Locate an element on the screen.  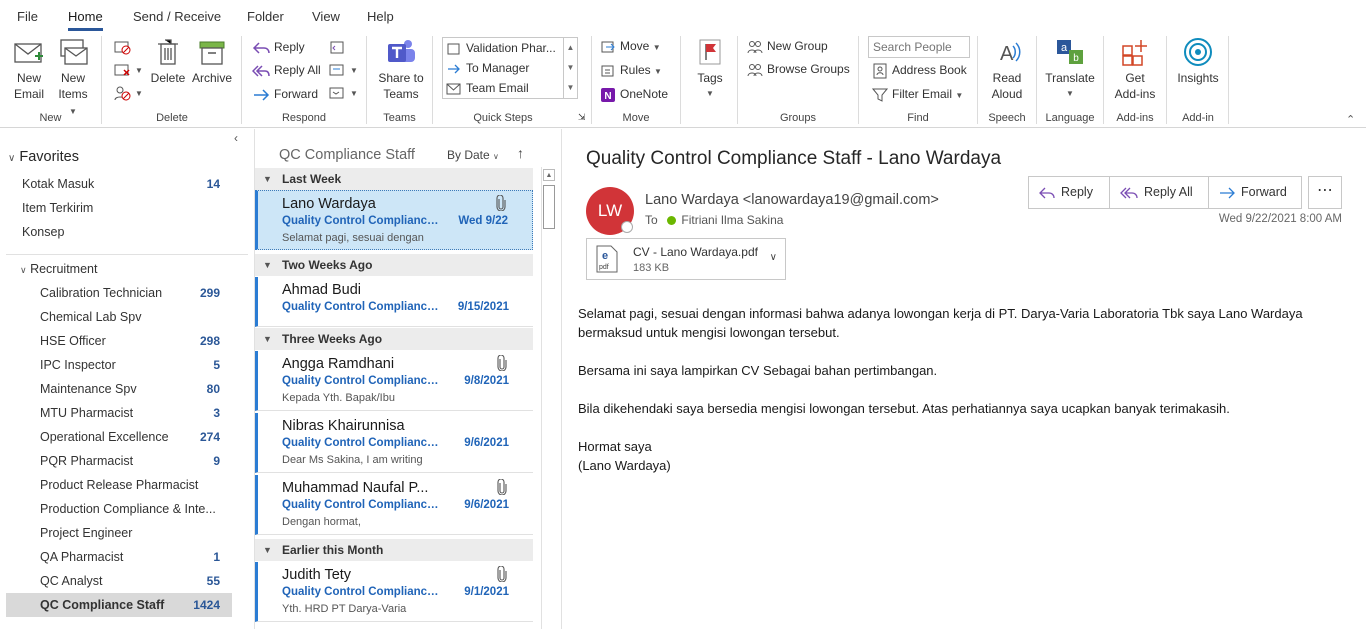
share-to-teams-button: Share to Teams is located at coordinates (401, 69).